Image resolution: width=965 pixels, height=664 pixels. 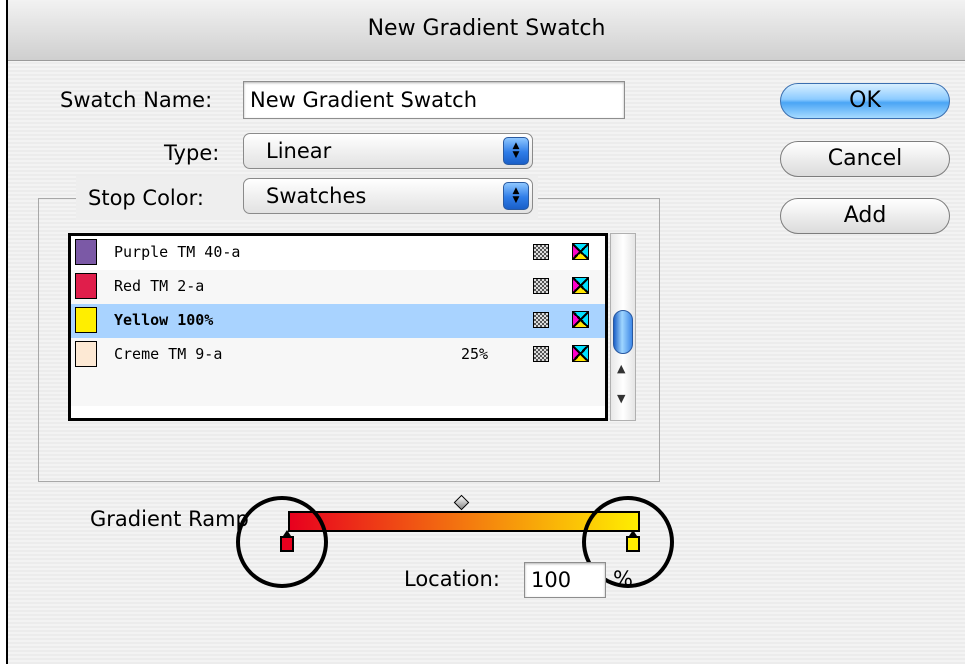 I want to click on swatch-name: Red TM 2-a, so click(x=159, y=286).